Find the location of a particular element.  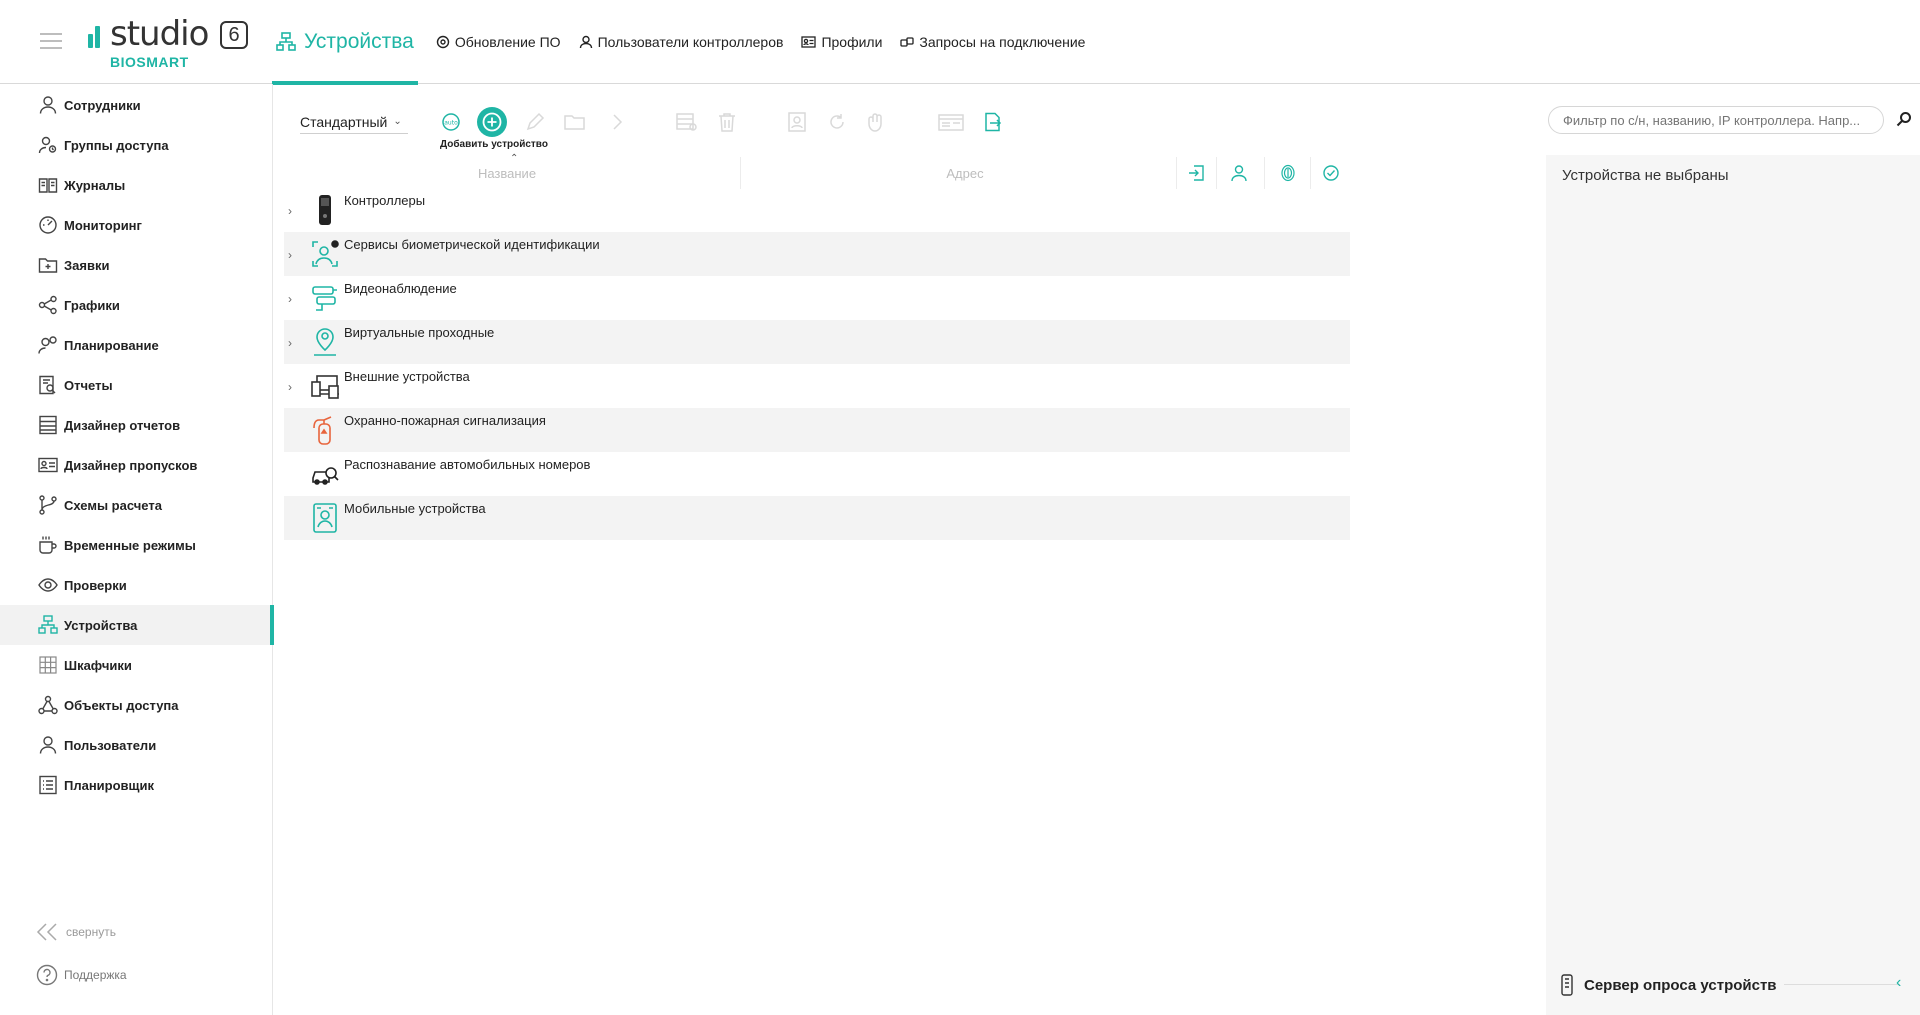

sidebar-item-charts: Графики is located at coordinates (136, 305).